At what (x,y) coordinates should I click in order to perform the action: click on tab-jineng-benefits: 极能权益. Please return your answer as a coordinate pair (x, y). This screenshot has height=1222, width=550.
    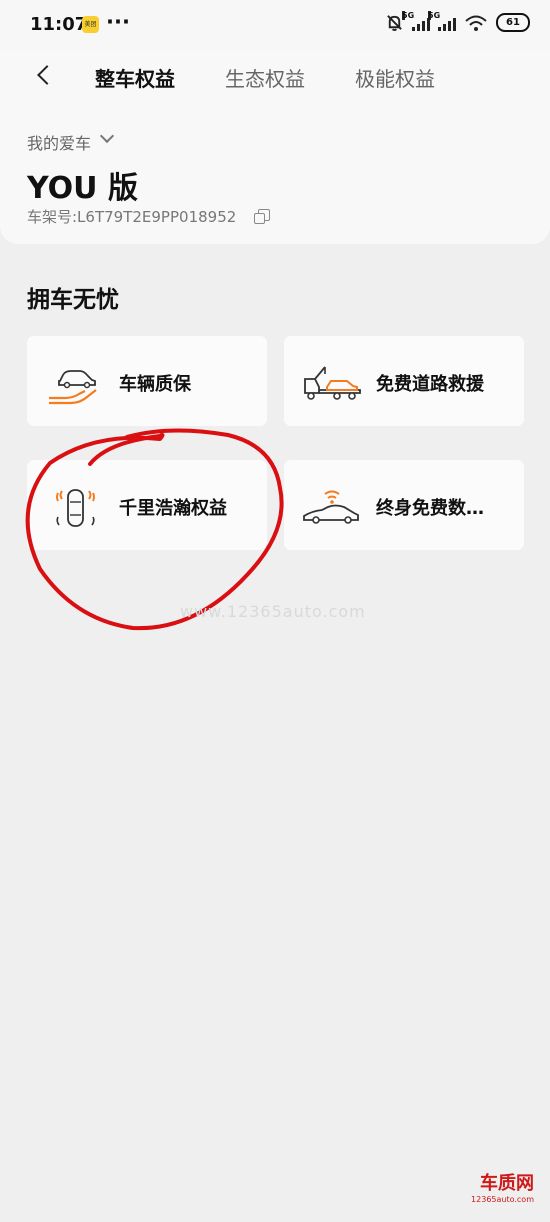
    Looking at the image, I should click on (395, 77).